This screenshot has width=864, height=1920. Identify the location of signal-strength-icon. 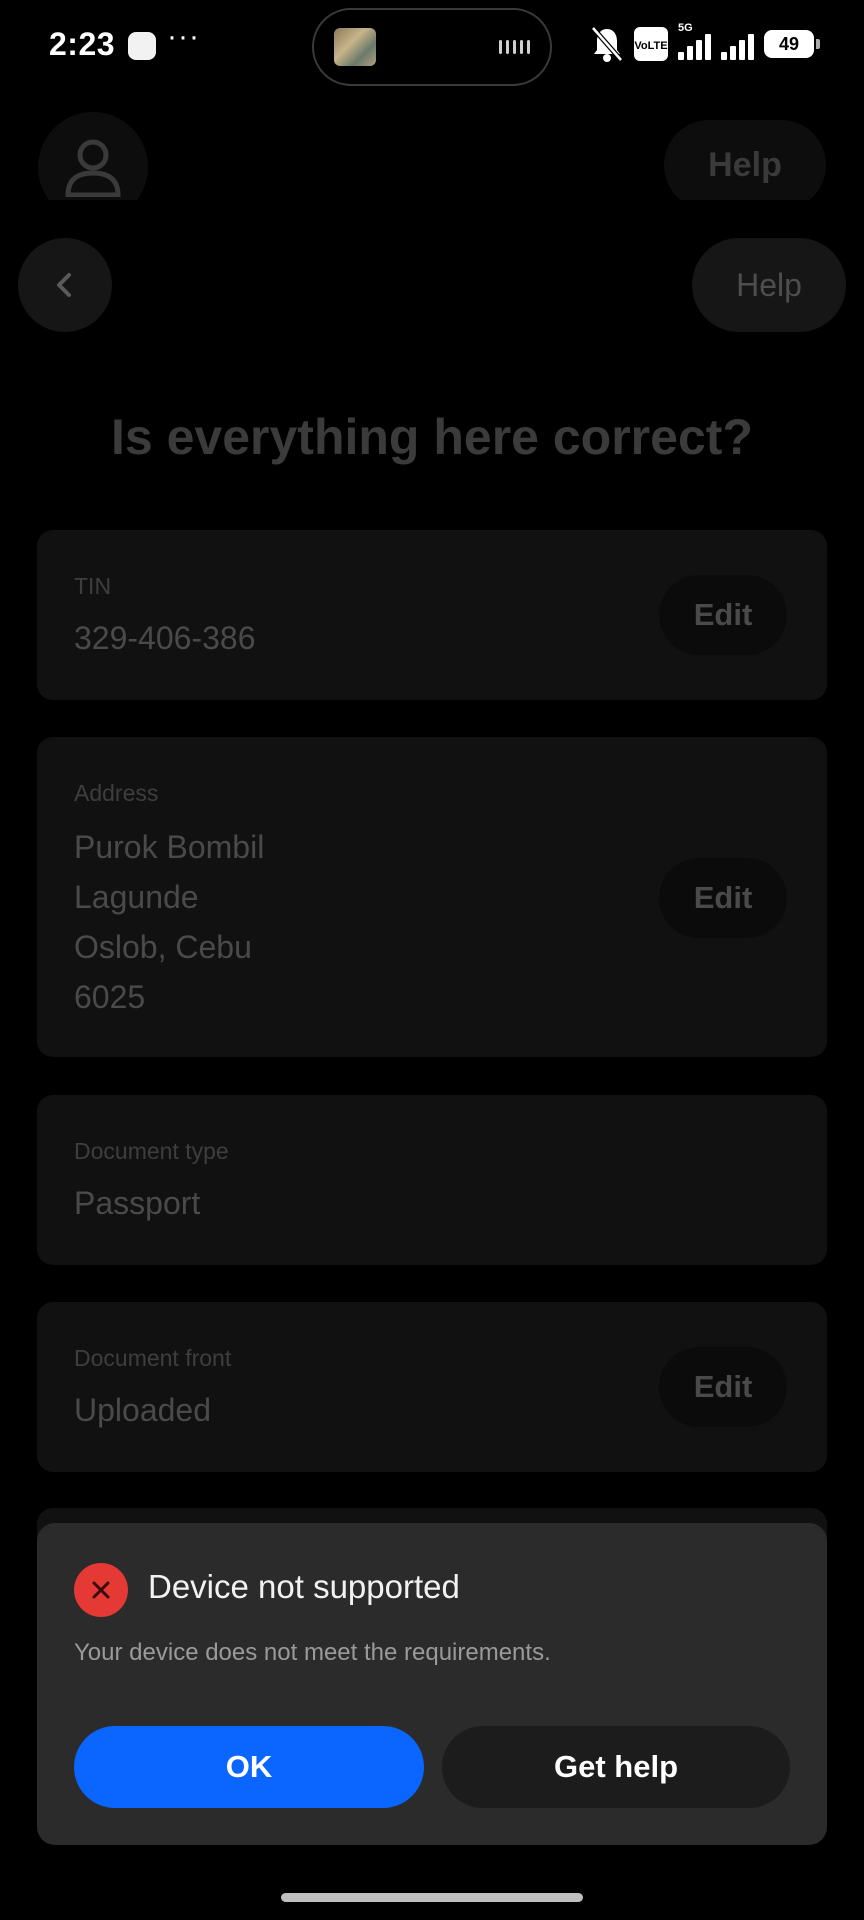
(737, 44).